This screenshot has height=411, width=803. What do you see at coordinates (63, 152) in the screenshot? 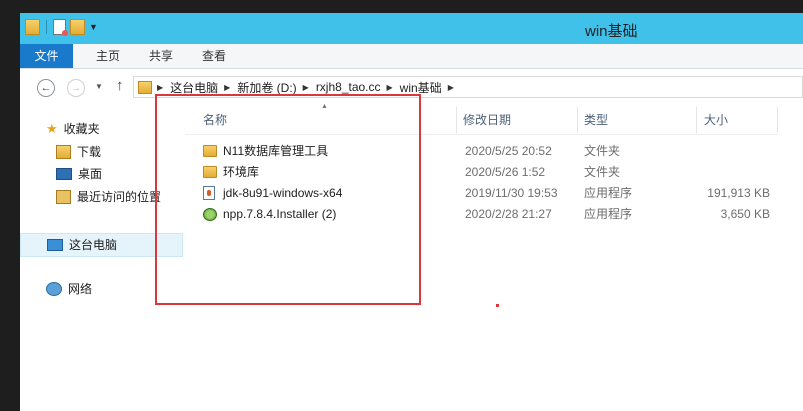
I see `downloads-icon` at bounding box center [63, 152].